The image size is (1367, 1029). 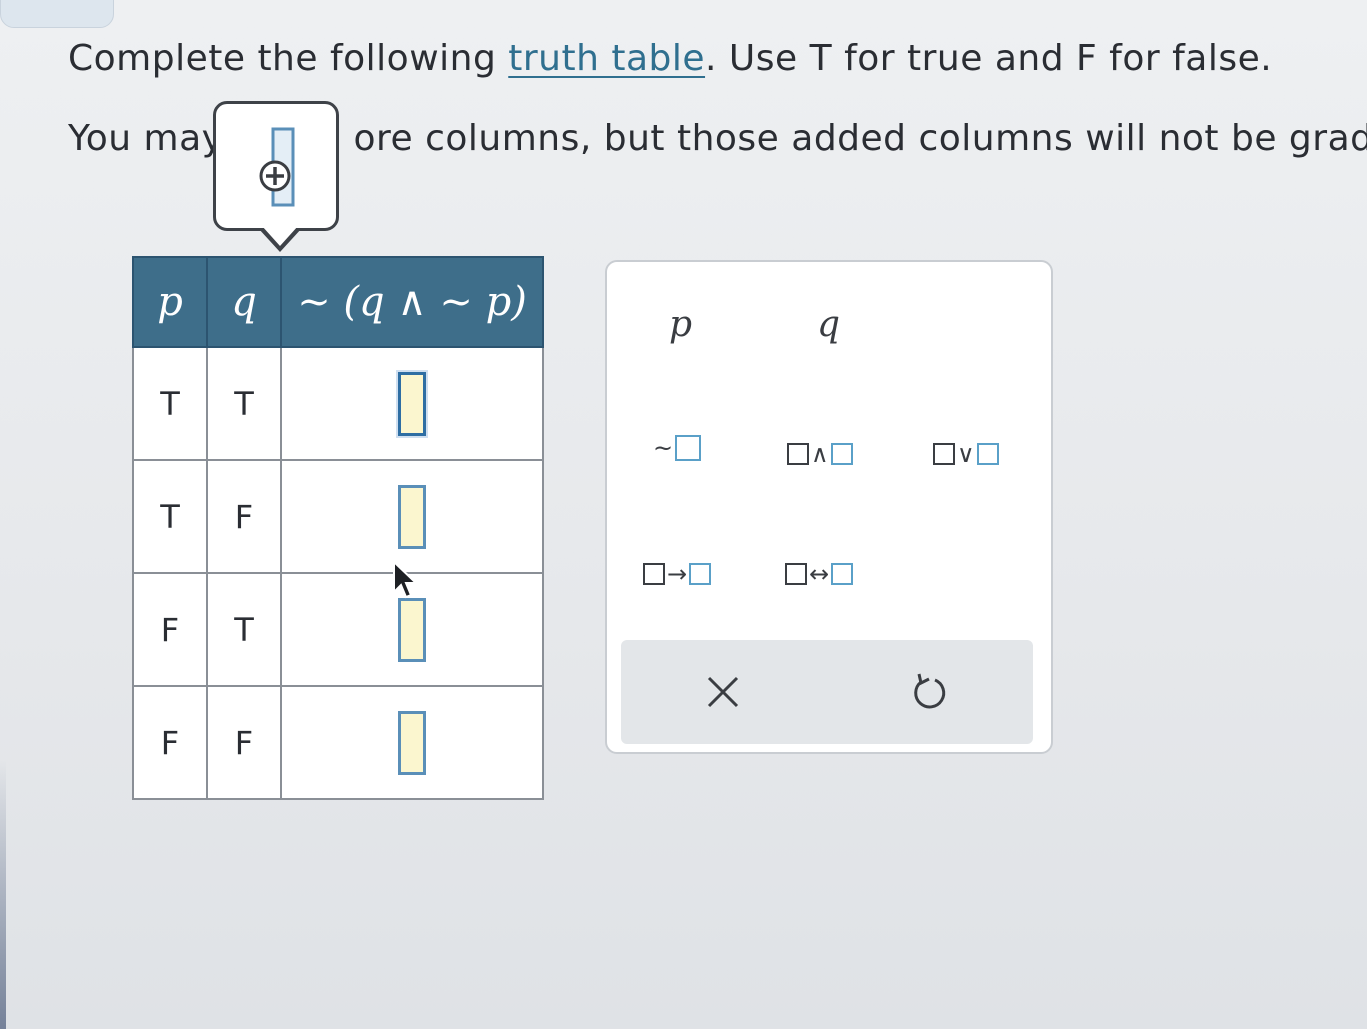 I want to click on header-p: p, so click(x=170, y=302).